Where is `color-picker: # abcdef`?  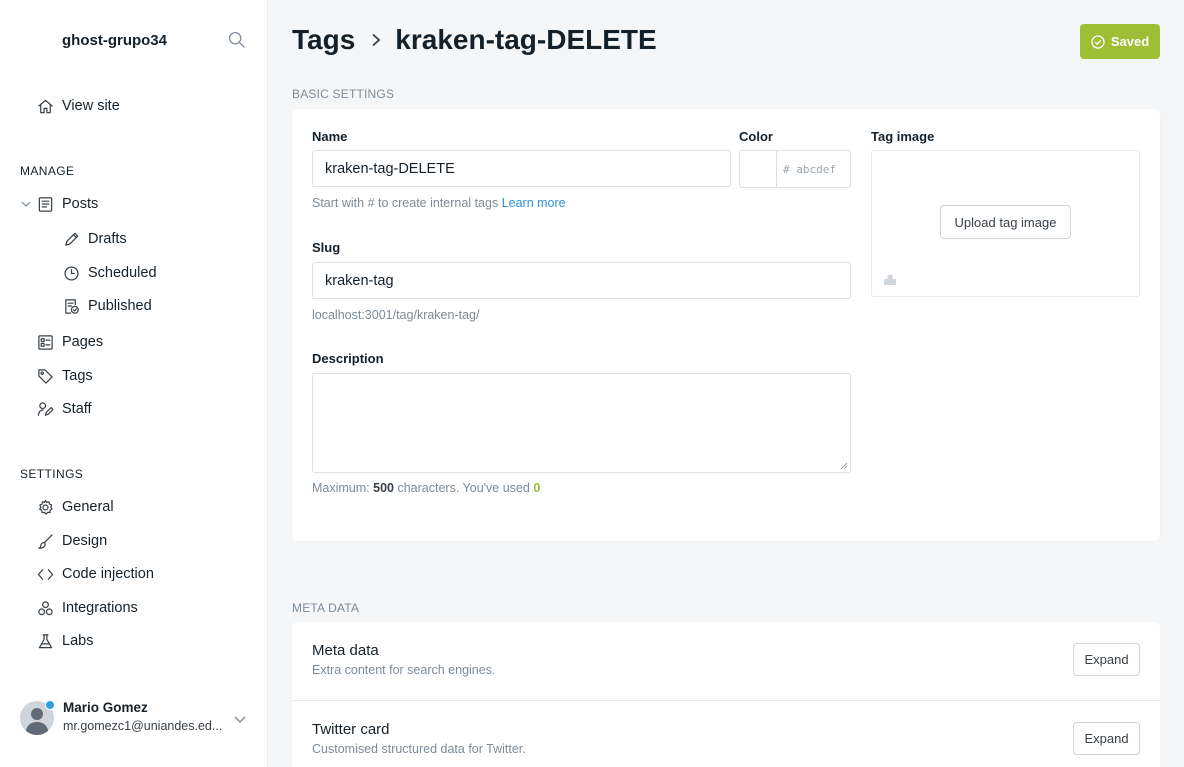 color-picker: # abcdef is located at coordinates (795, 169).